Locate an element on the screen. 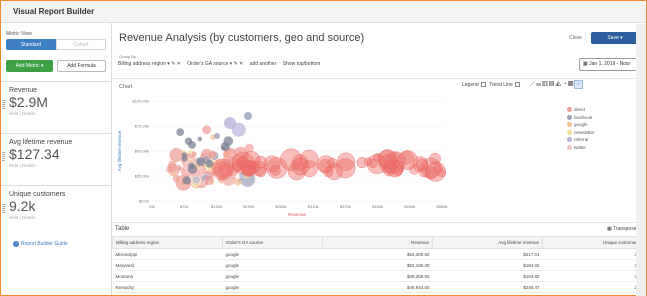 The width and height of the screenshot is (647, 296). cell-avg-revenue: $184.02 is located at coordinates (487, 265).